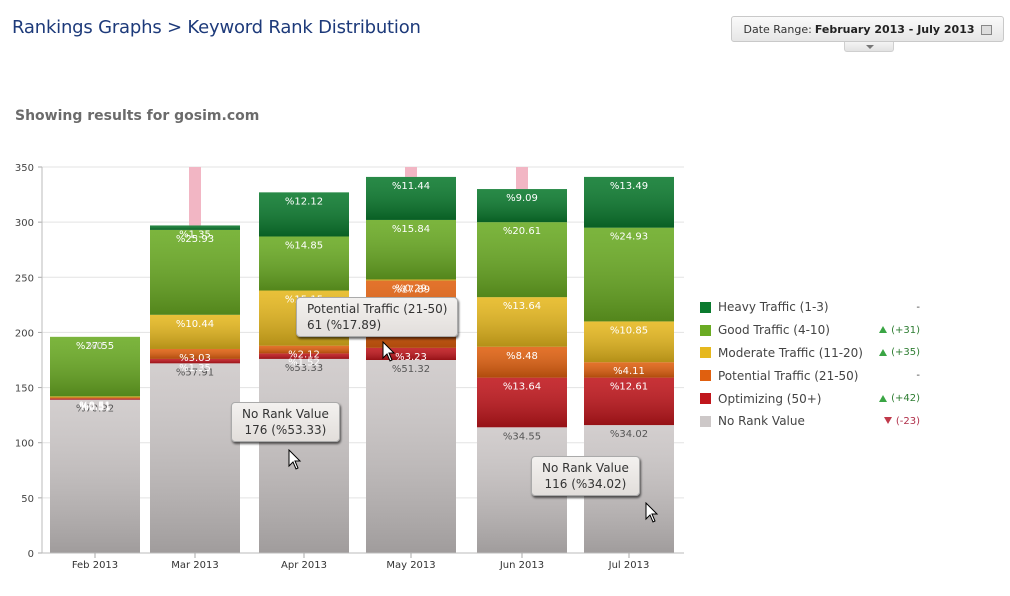 This screenshot has width=1010, height=596. Describe the element at coordinates (629, 434) in the screenshot. I see `data-label: %34.02` at that location.